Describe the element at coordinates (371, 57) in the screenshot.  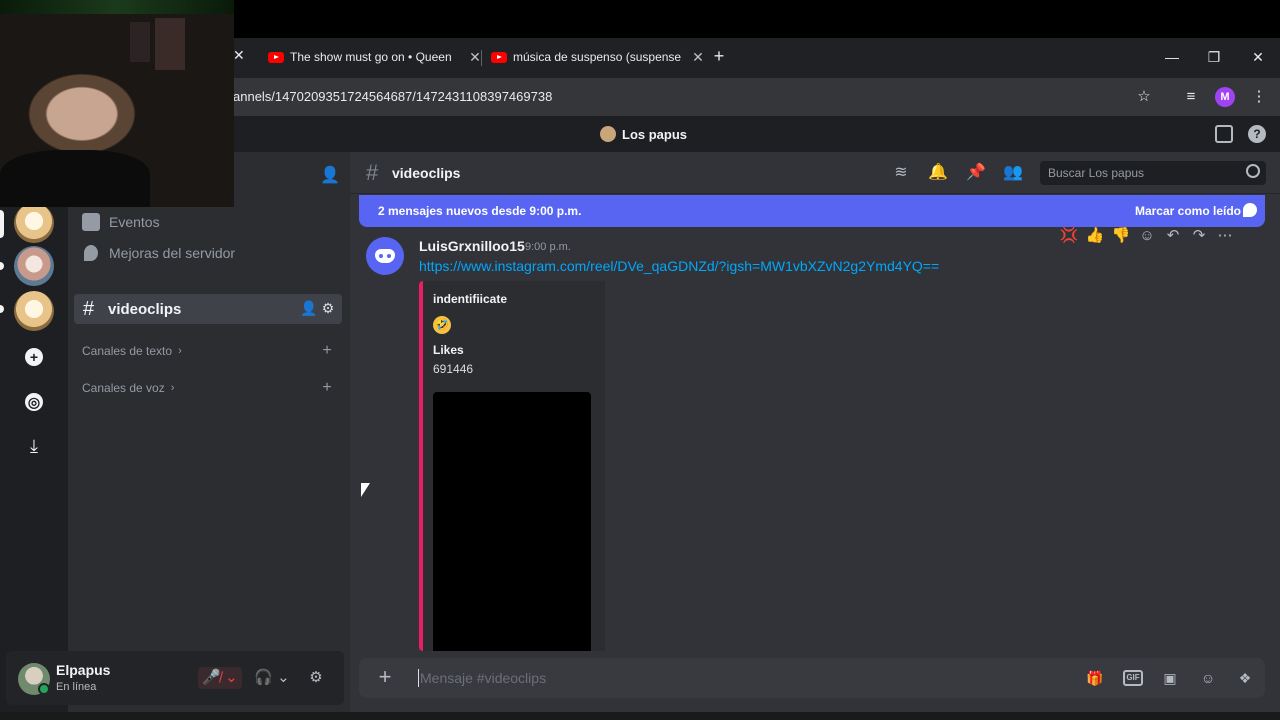
I see `tab-title: The show must go on • Queen` at that location.